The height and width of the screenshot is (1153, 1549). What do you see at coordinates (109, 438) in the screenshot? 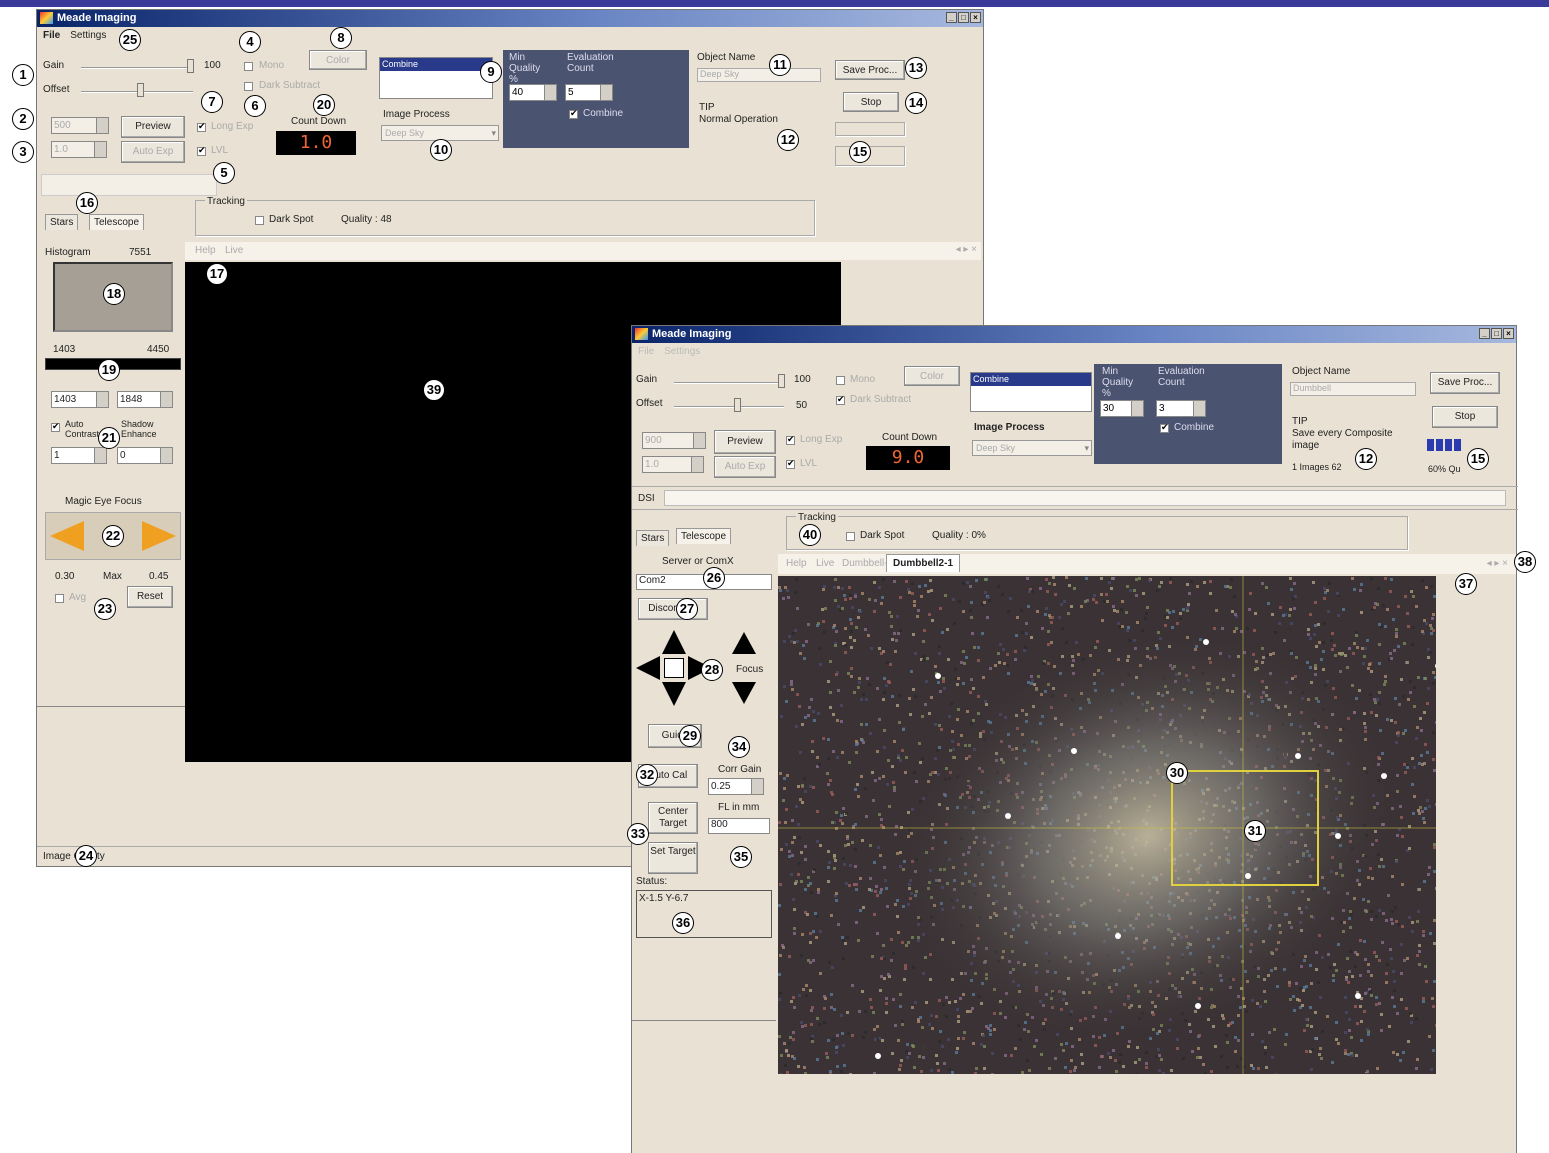
I see `callout-21: 21` at bounding box center [109, 438].